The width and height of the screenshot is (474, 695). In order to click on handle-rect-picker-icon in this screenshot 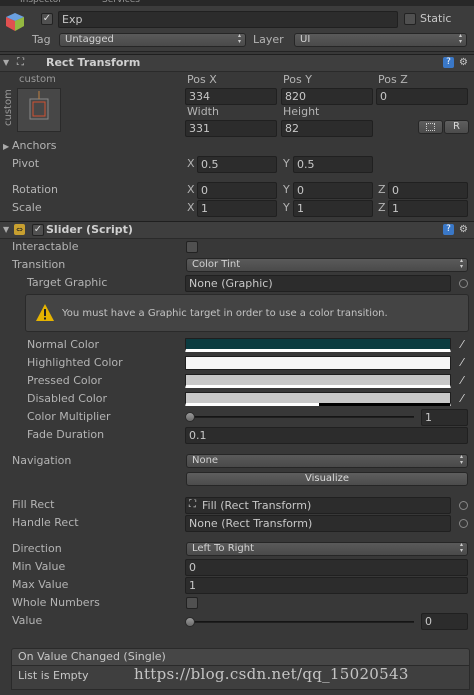, I will do `click(463, 523)`.